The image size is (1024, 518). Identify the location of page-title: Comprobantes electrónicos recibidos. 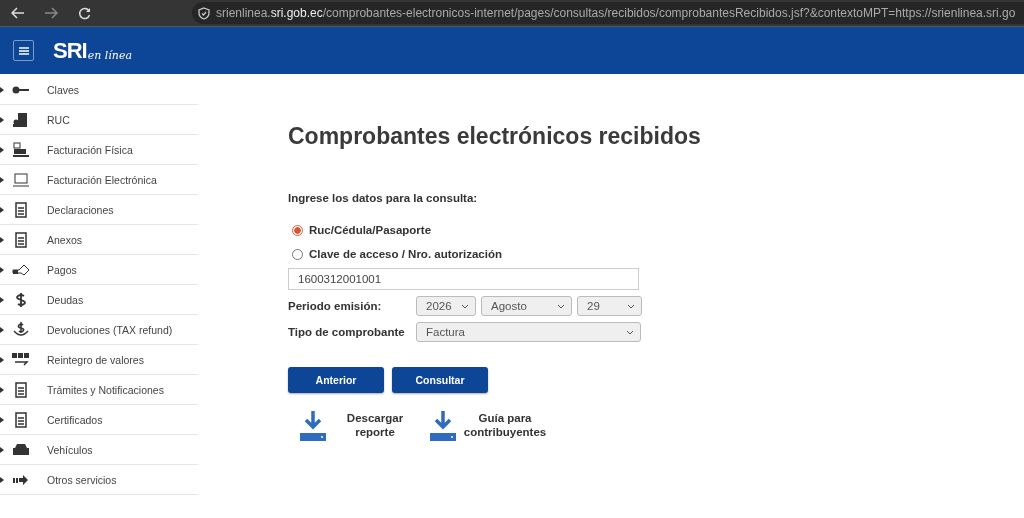
(494, 136).